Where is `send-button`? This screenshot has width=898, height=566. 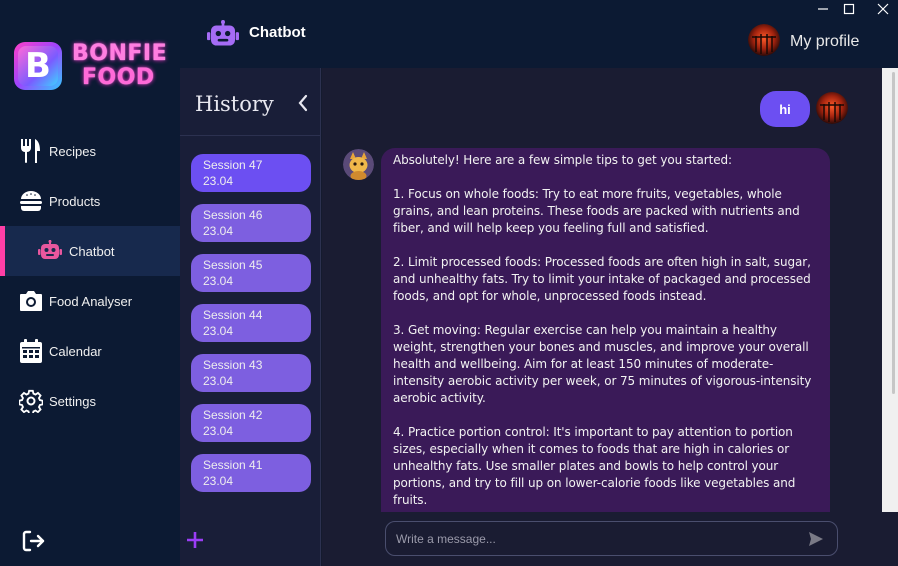
send-button is located at coordinates (816, 541).